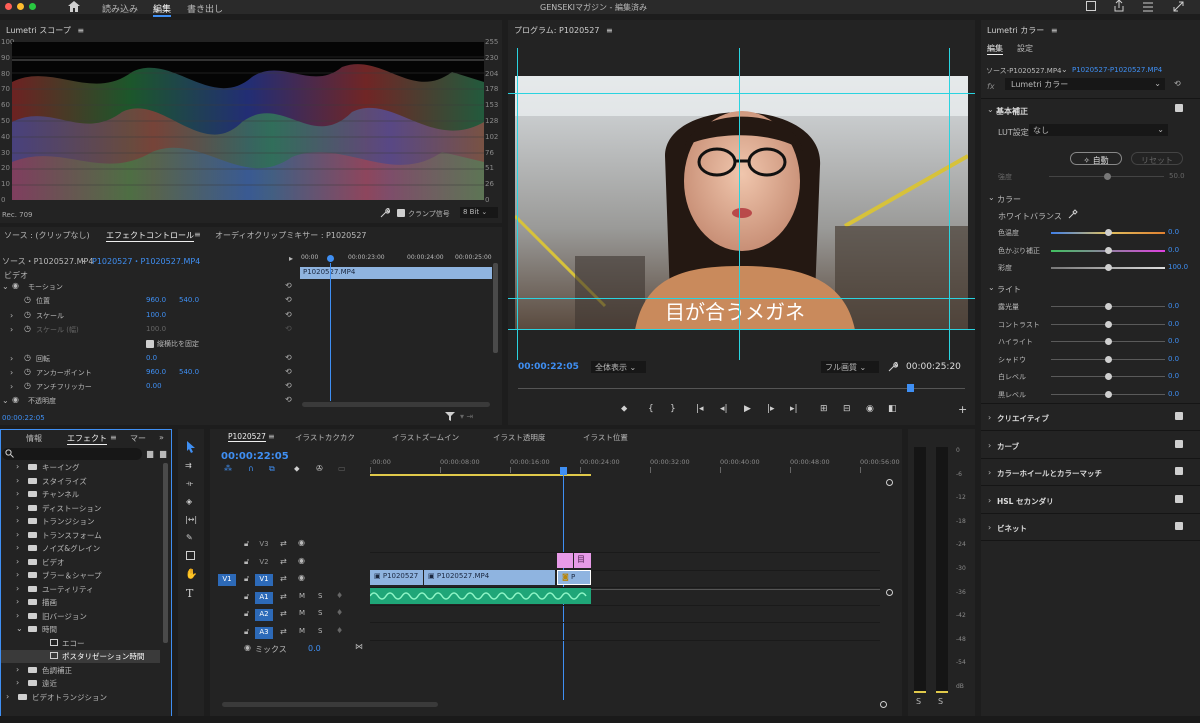  Describe the element at coordinates (995, 49) in the screenshot. I see `lumetri-tab-edit: 編集` at that location.